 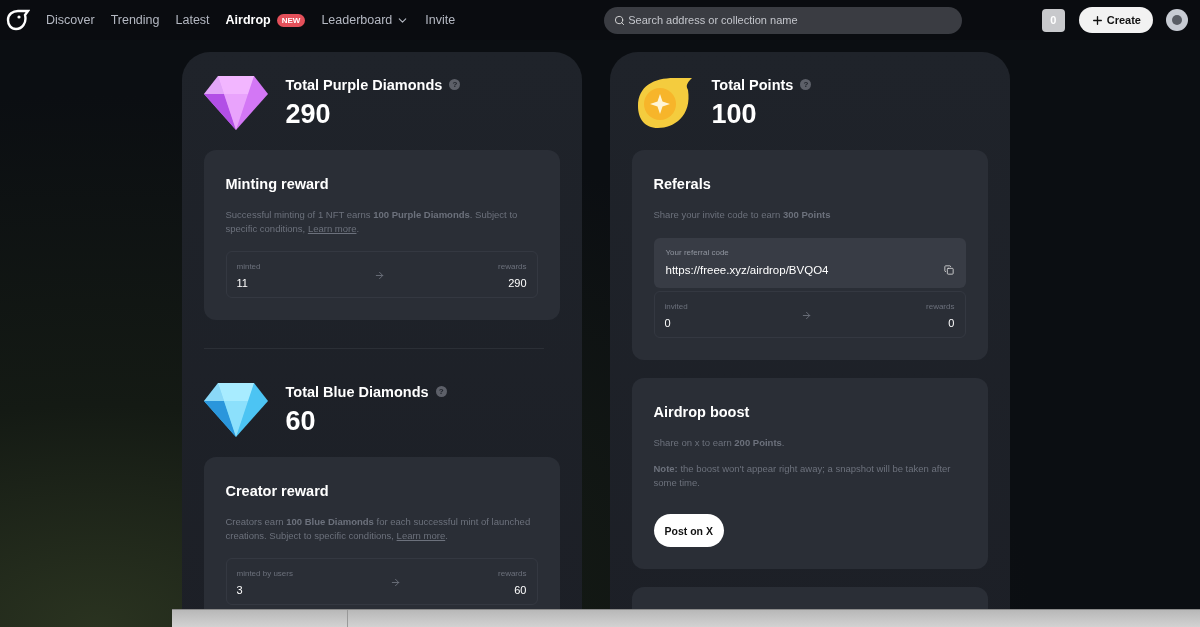 What do you see at coordinates (620, 20) in the screenshot?
I see `search-icon` at bounding box center [620, 20].